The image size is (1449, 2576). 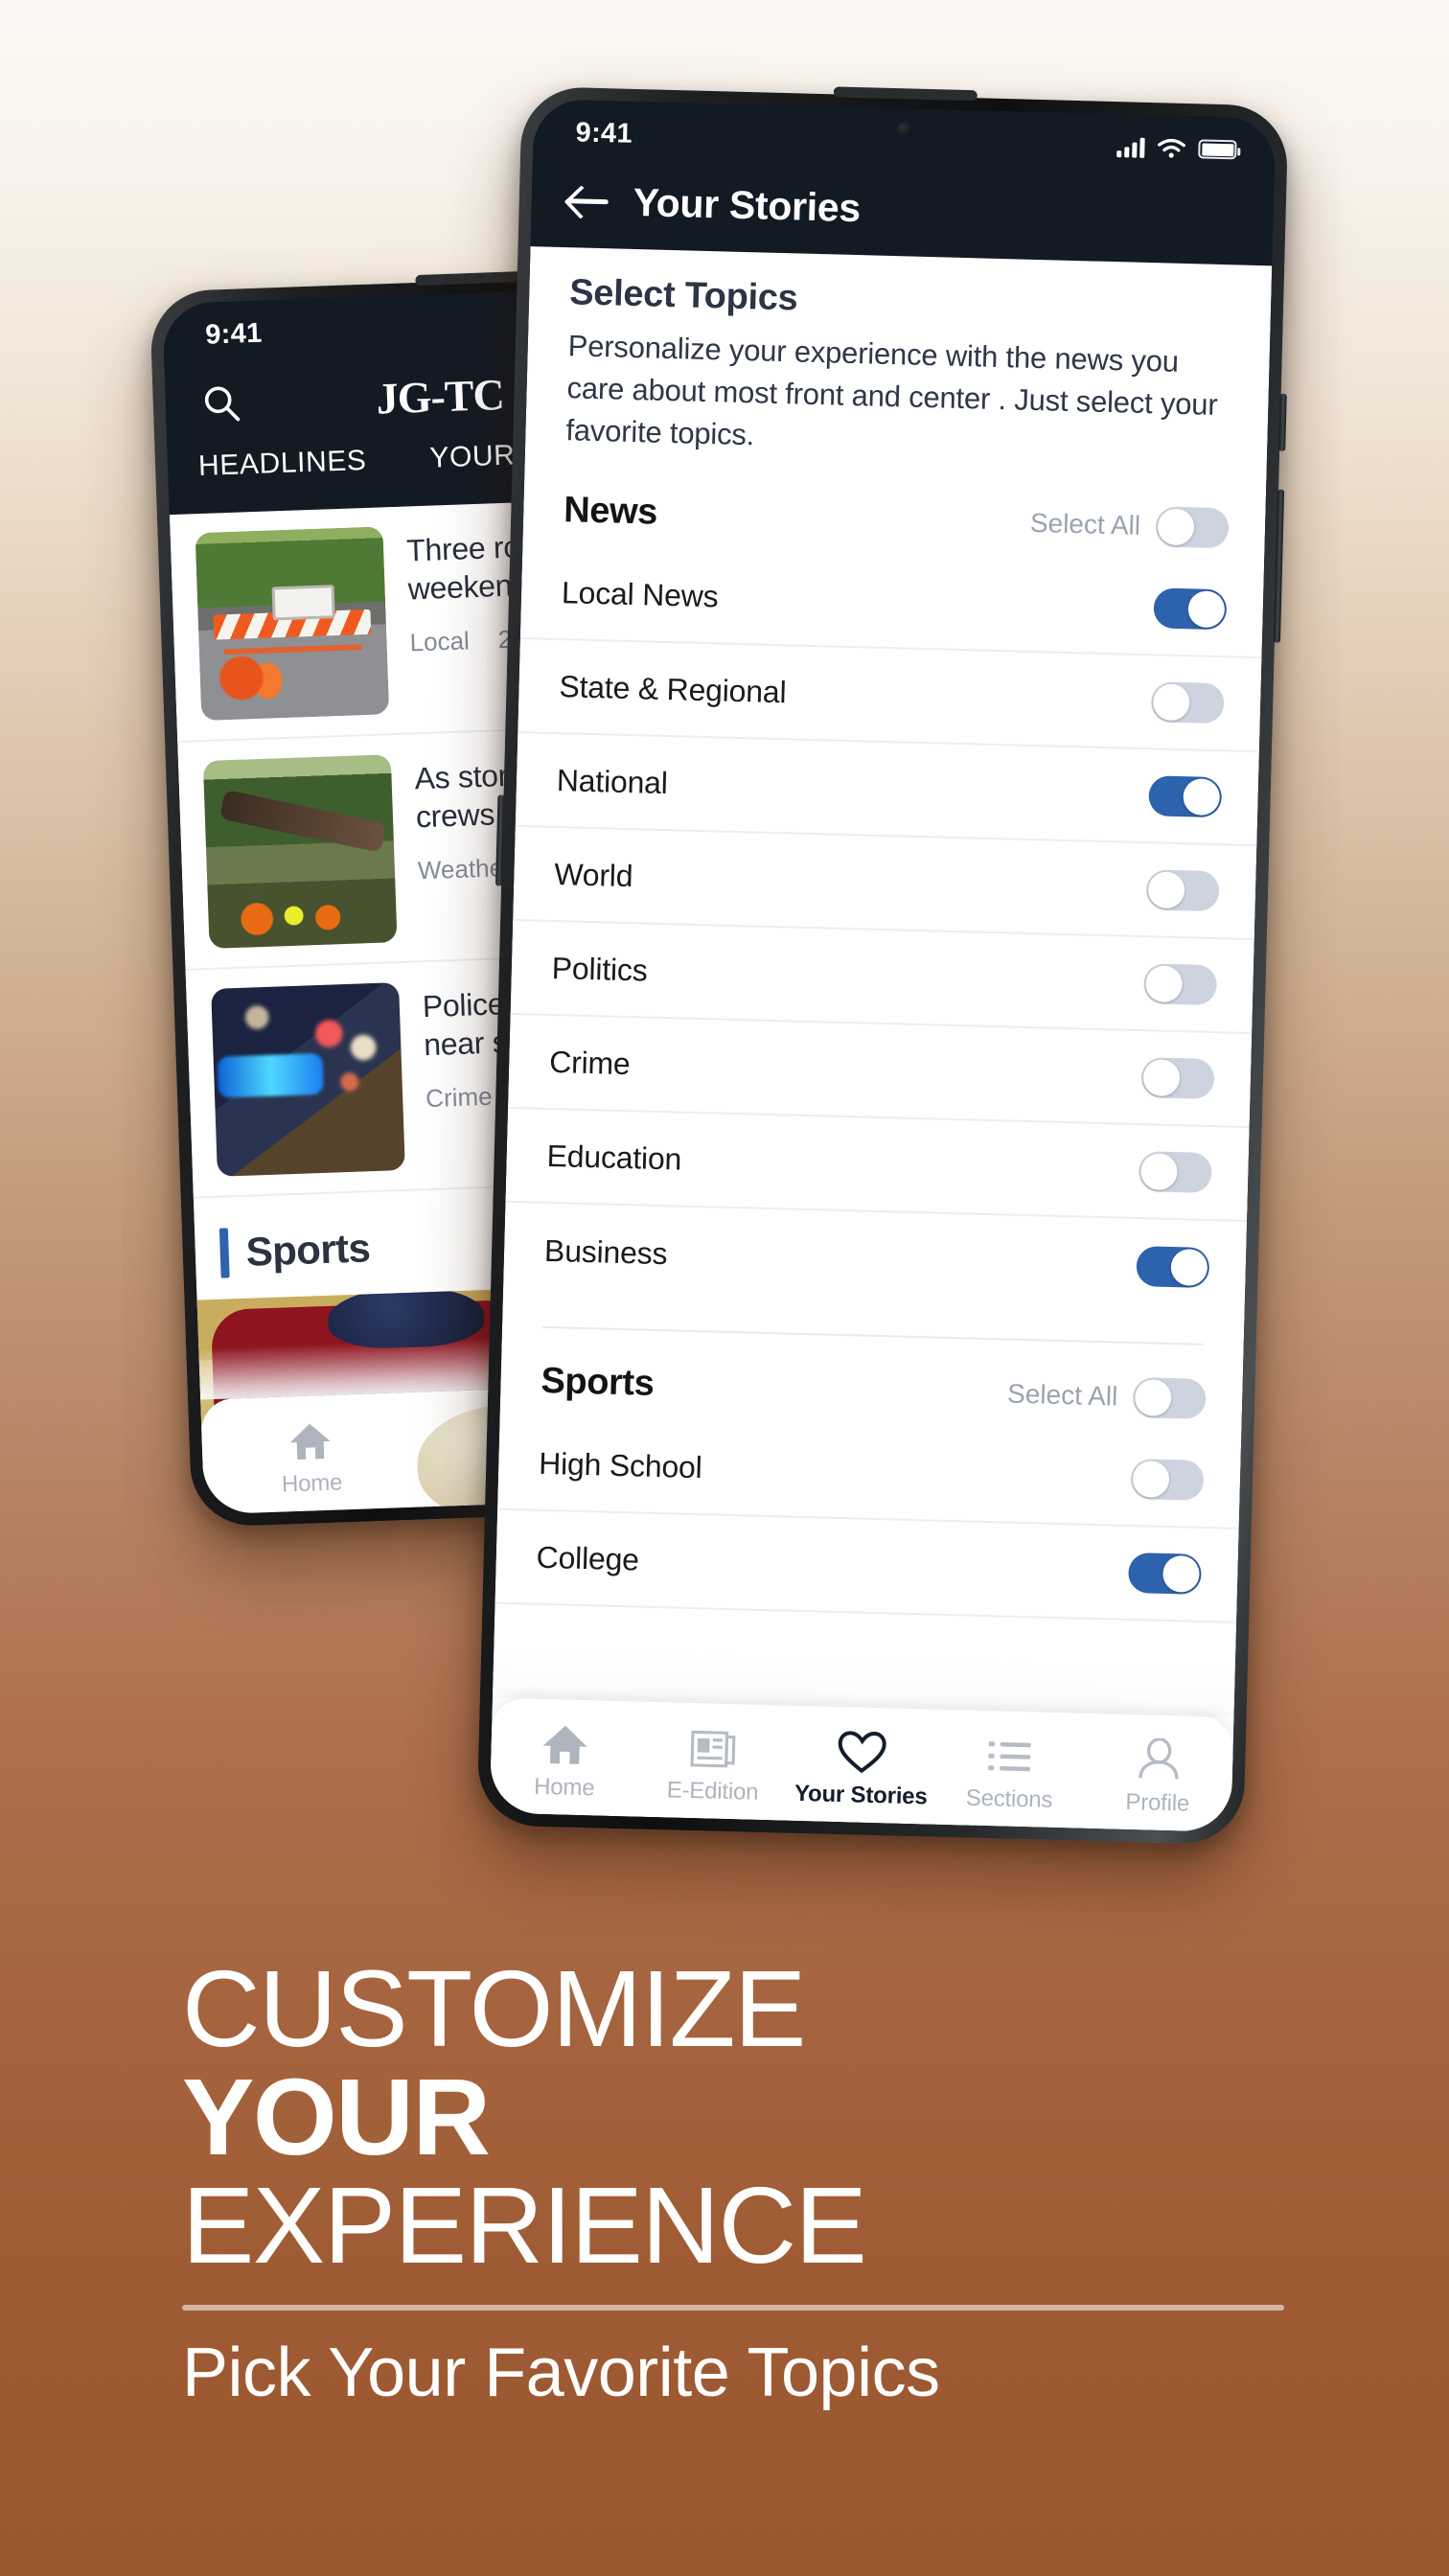 I want to click on topic-label: High School, so click(x=620, y=1464).